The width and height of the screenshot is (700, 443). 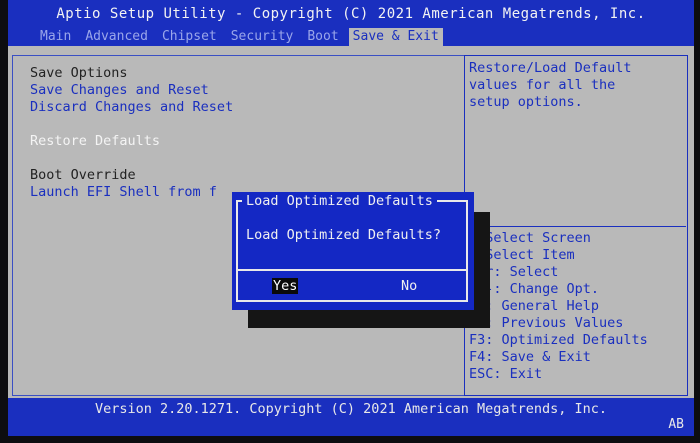 I want to click on discard-changes-reset-item: Discard Changes and Reset, so click(x=131, y=107).